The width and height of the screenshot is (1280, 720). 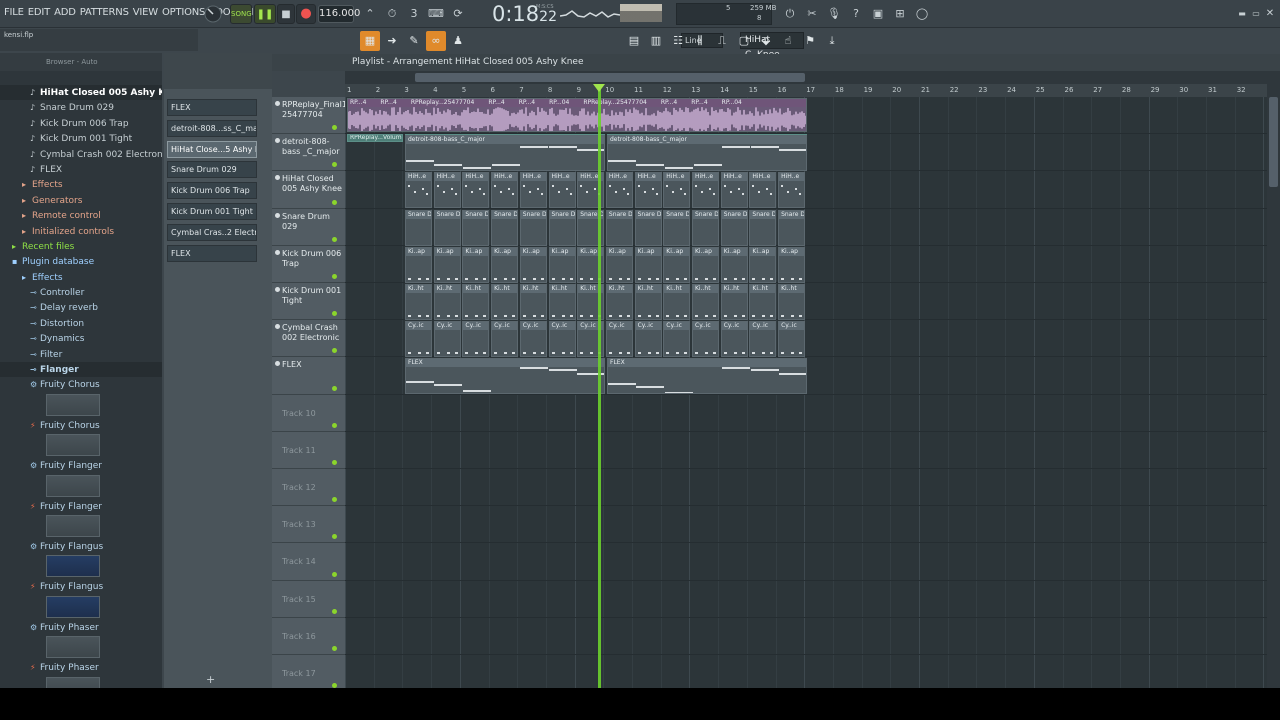 I want to click on menu-add: ADD, so click(x=65, y=12).